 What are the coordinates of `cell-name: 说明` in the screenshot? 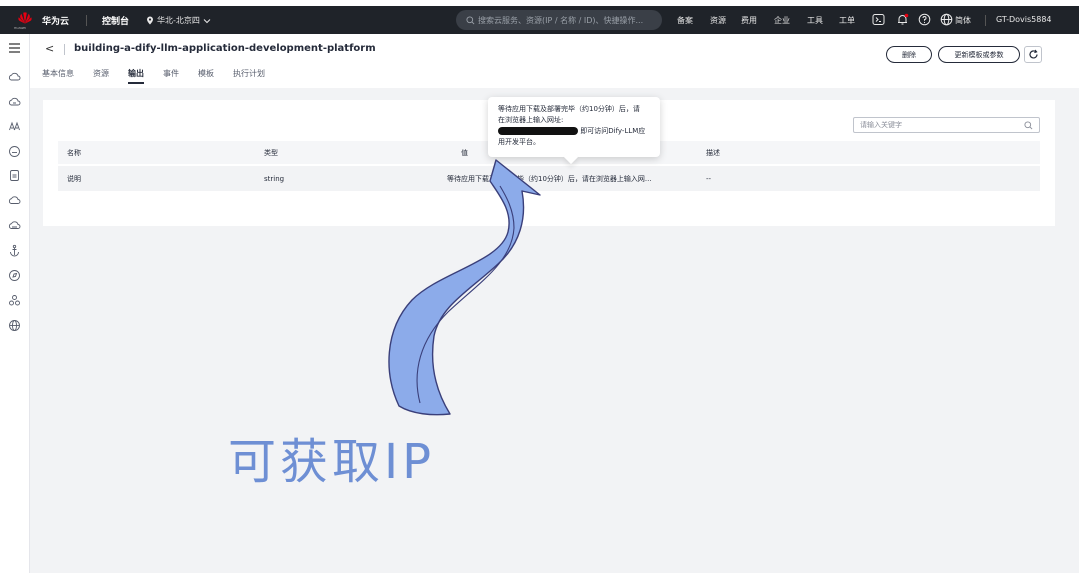 It's located at (74, 178).